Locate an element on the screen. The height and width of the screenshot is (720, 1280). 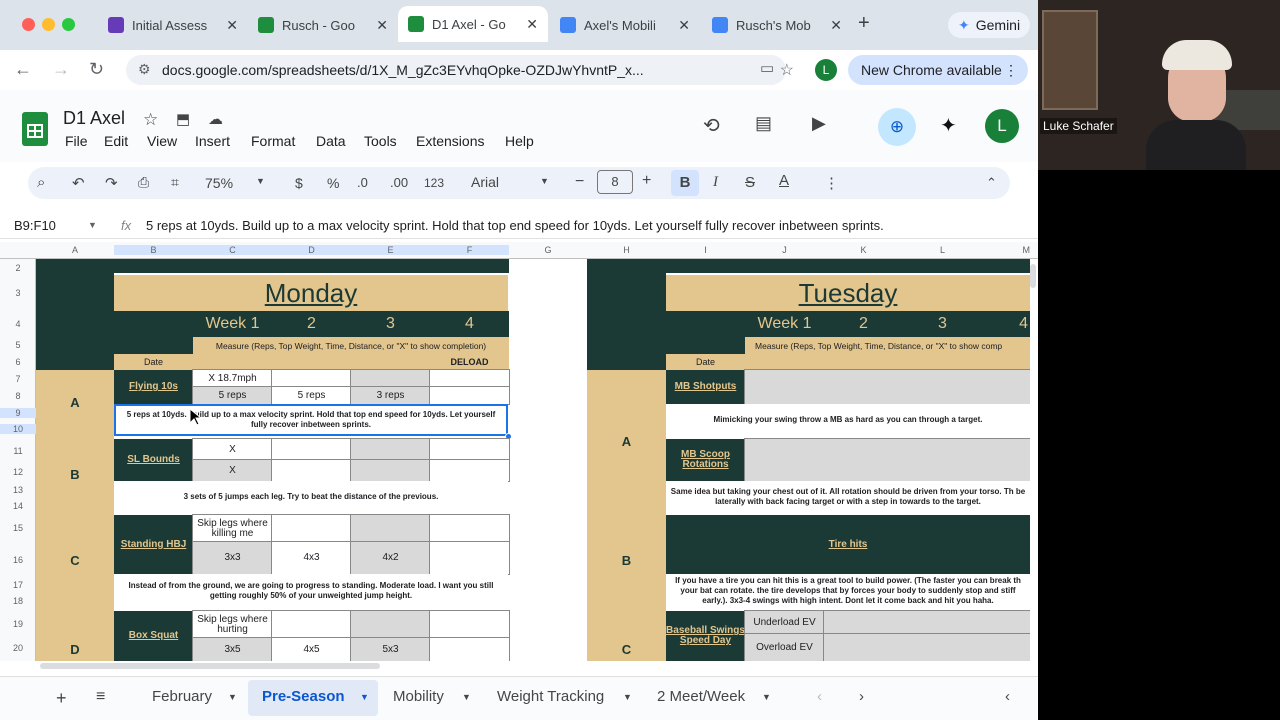
column-header: G is located at coordinates (548, 250).